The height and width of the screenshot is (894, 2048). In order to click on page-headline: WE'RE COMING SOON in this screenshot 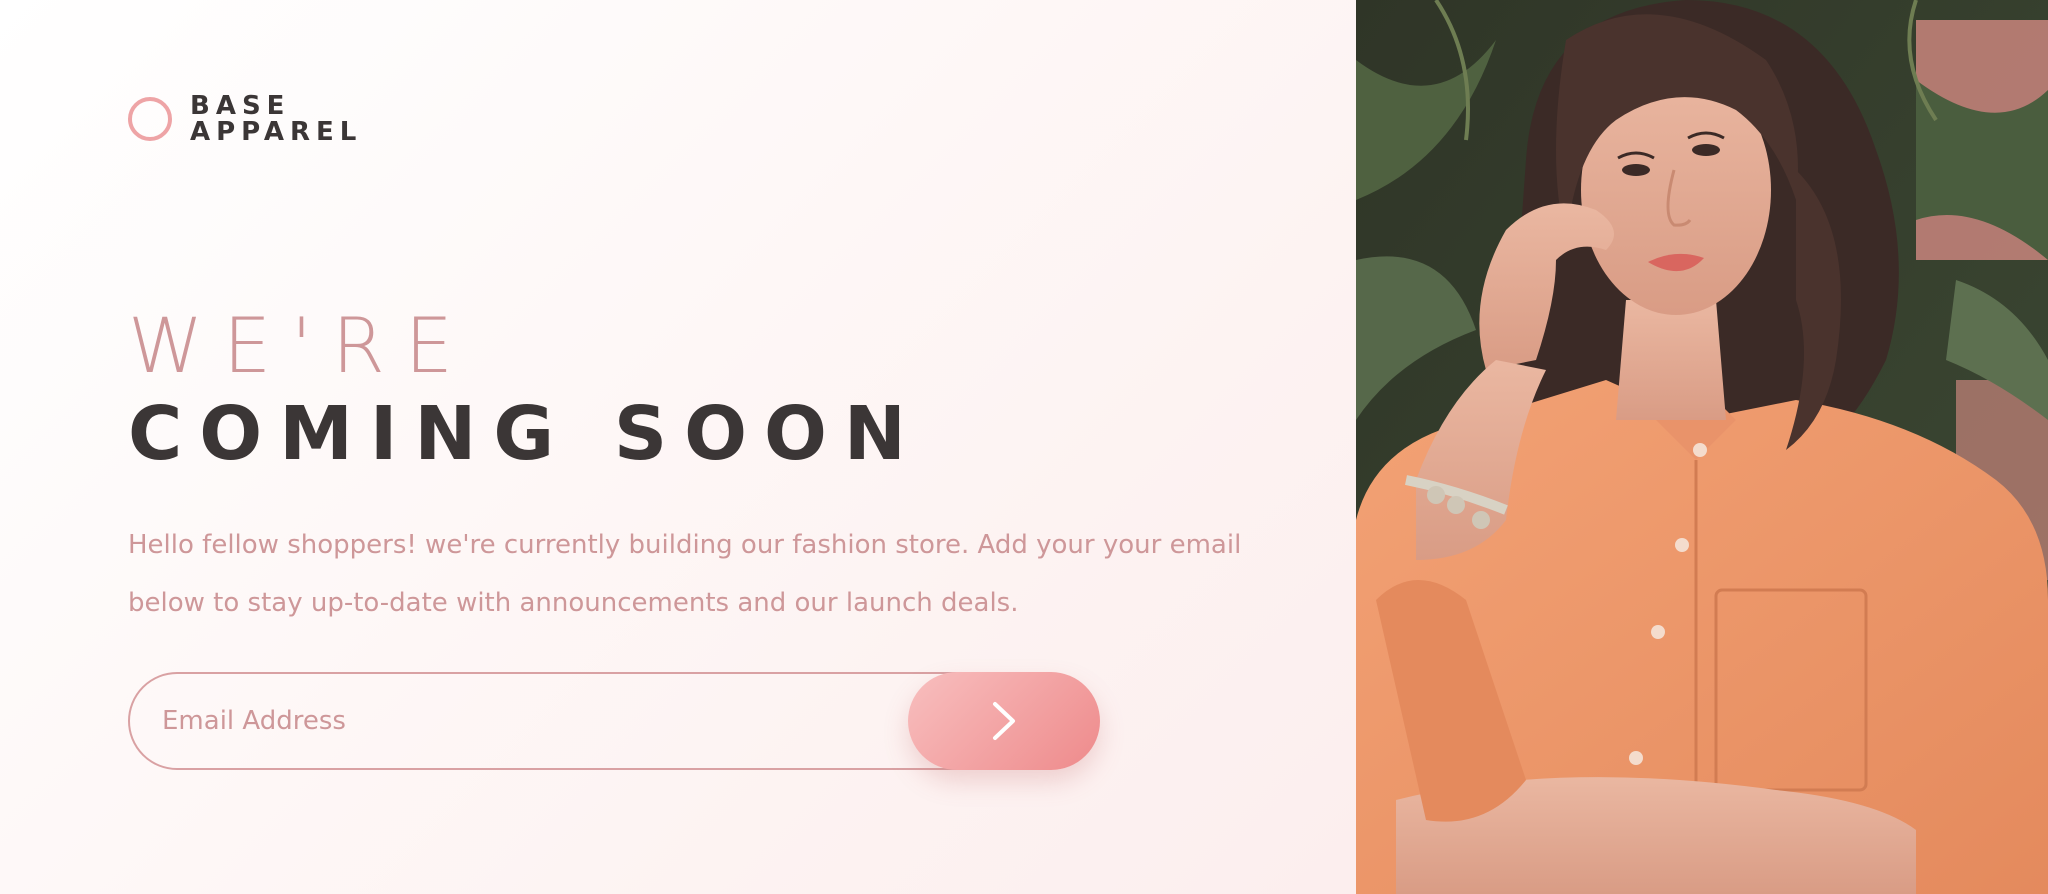, I will do `click(525, 392)`.